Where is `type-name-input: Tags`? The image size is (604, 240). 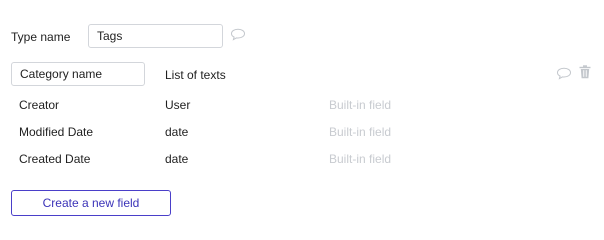
type-name-input: Tags is located at coordinates (155, 36).